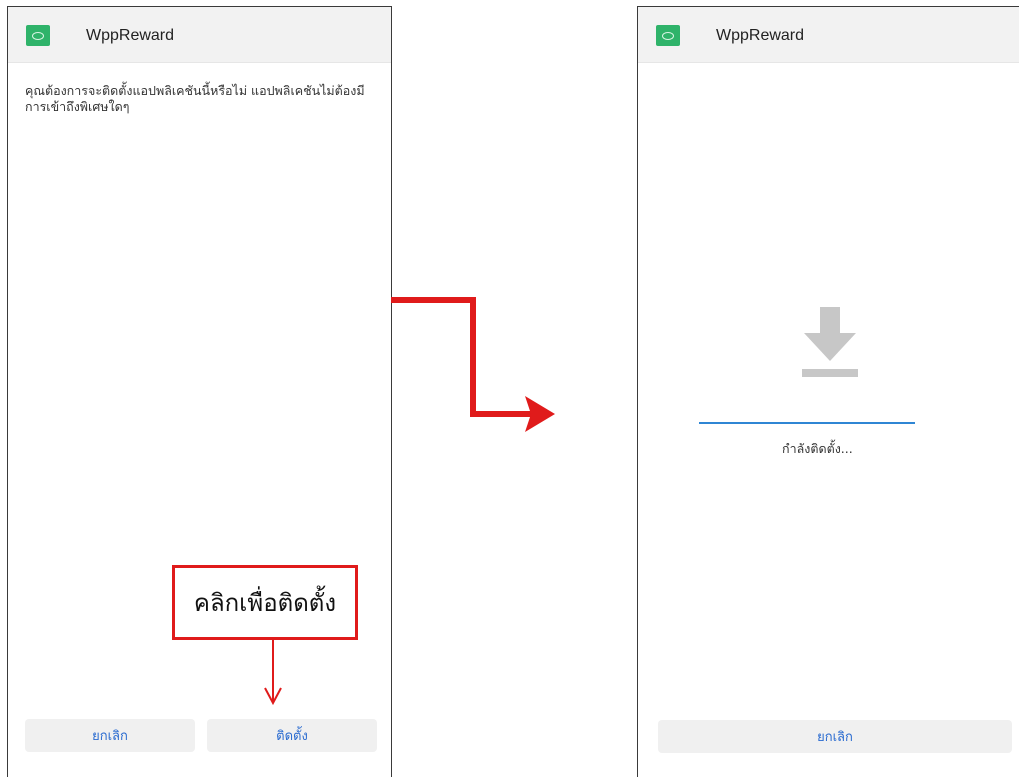 This screenshot has height=777, width=1019. Describe the element at coordinates (292, 735) in the screenshot. I see `install-button: ติดตั้ง` at that location.